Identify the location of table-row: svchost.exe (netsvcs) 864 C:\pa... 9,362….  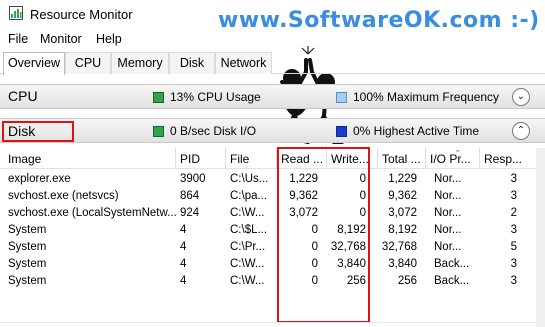
(272, 197).